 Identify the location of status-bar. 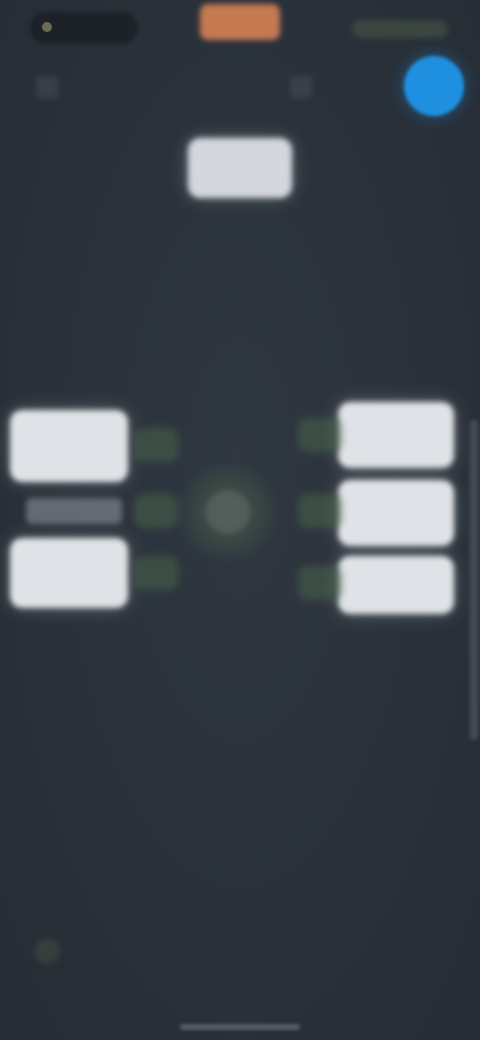
(240, 28).